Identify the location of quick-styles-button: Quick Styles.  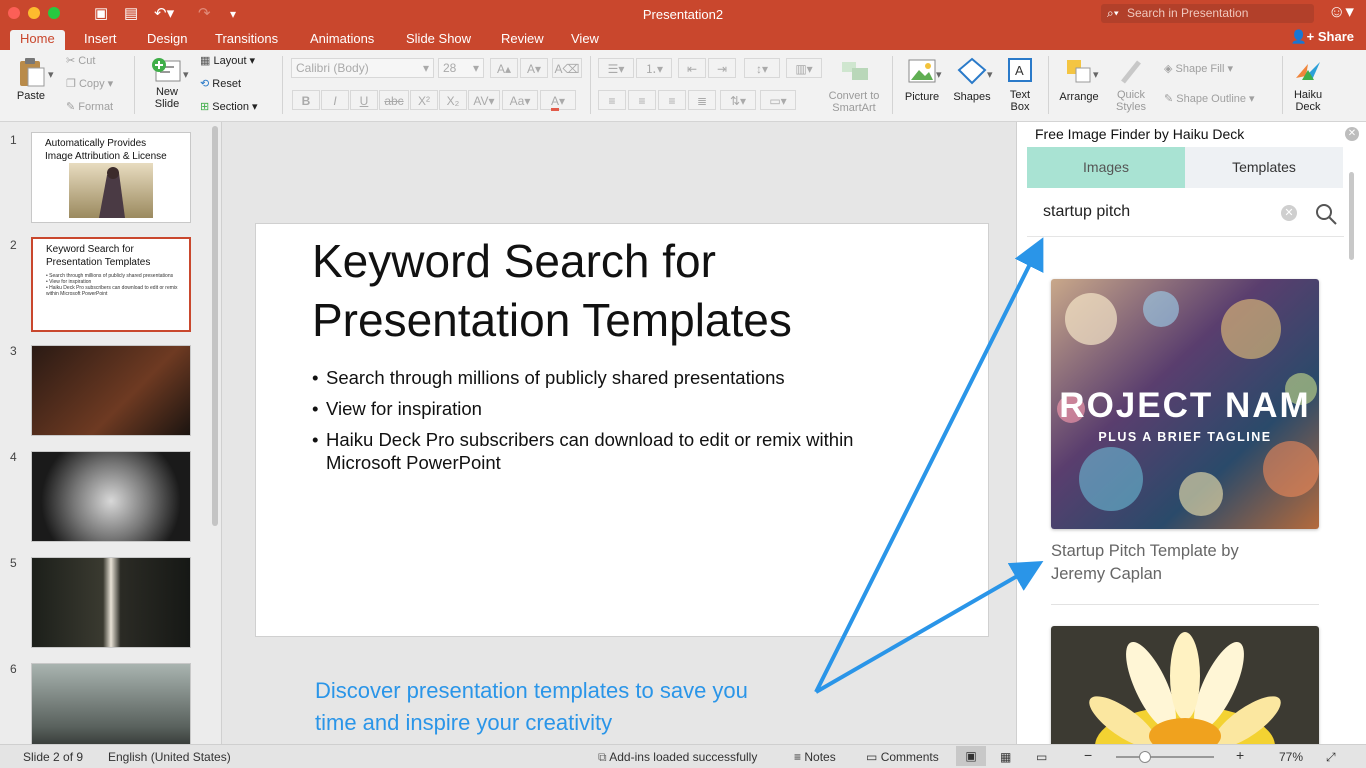
(1131, 84).